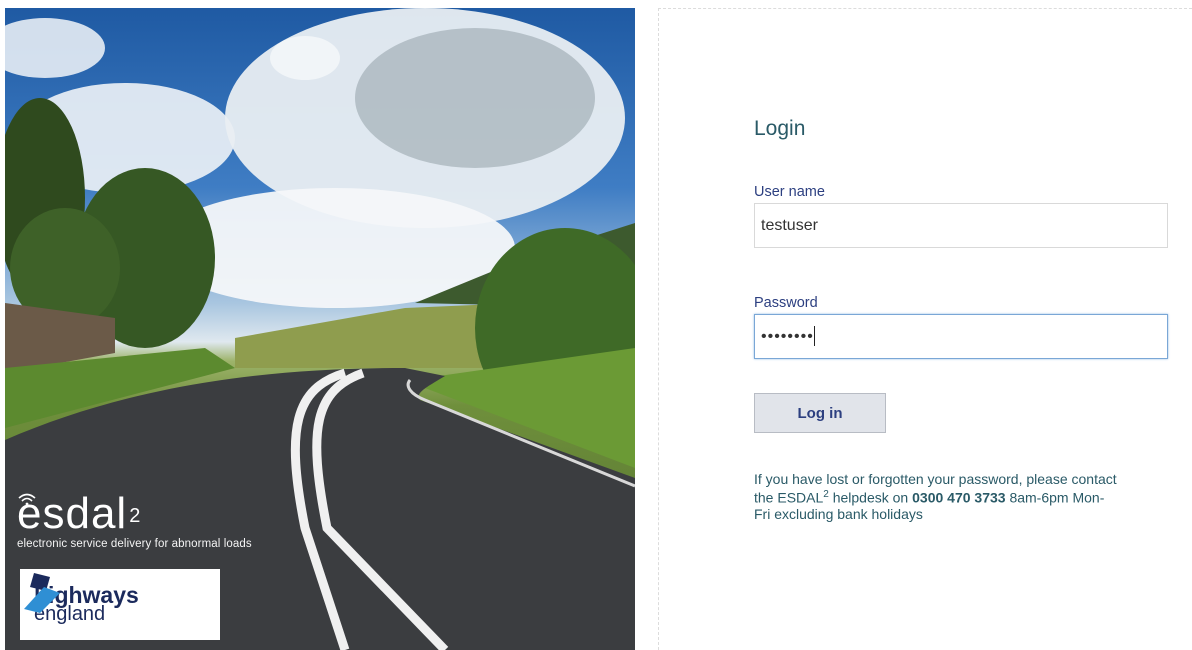 The width and height of the screenshot is (1192, 650). Describe the element at coordinates (961, 336) in the screenshot. I see `password-input` at that location.